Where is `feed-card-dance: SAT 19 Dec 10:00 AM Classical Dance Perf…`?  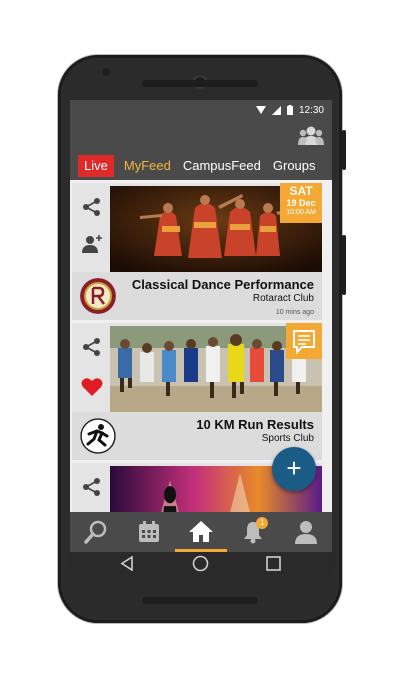
feed-card-dance: SAT 19 Dec 10:00 AM Classical Dance Perf… is located at coordinates (197, 251).